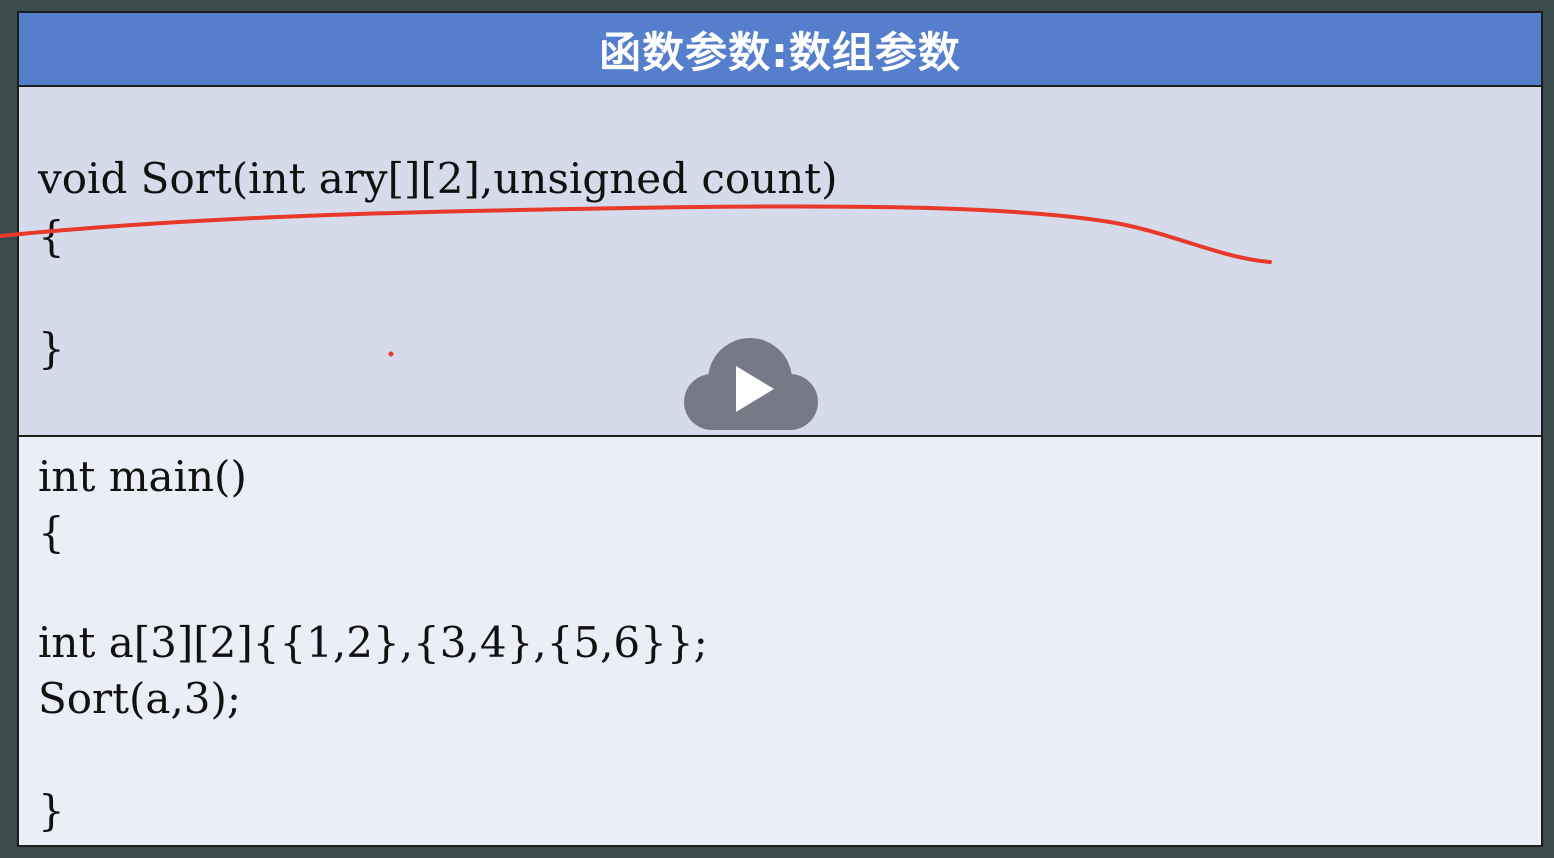  Describe the element at coordinates (51, 810) in the screenshot. I see `main-close-brace: }` at that location.